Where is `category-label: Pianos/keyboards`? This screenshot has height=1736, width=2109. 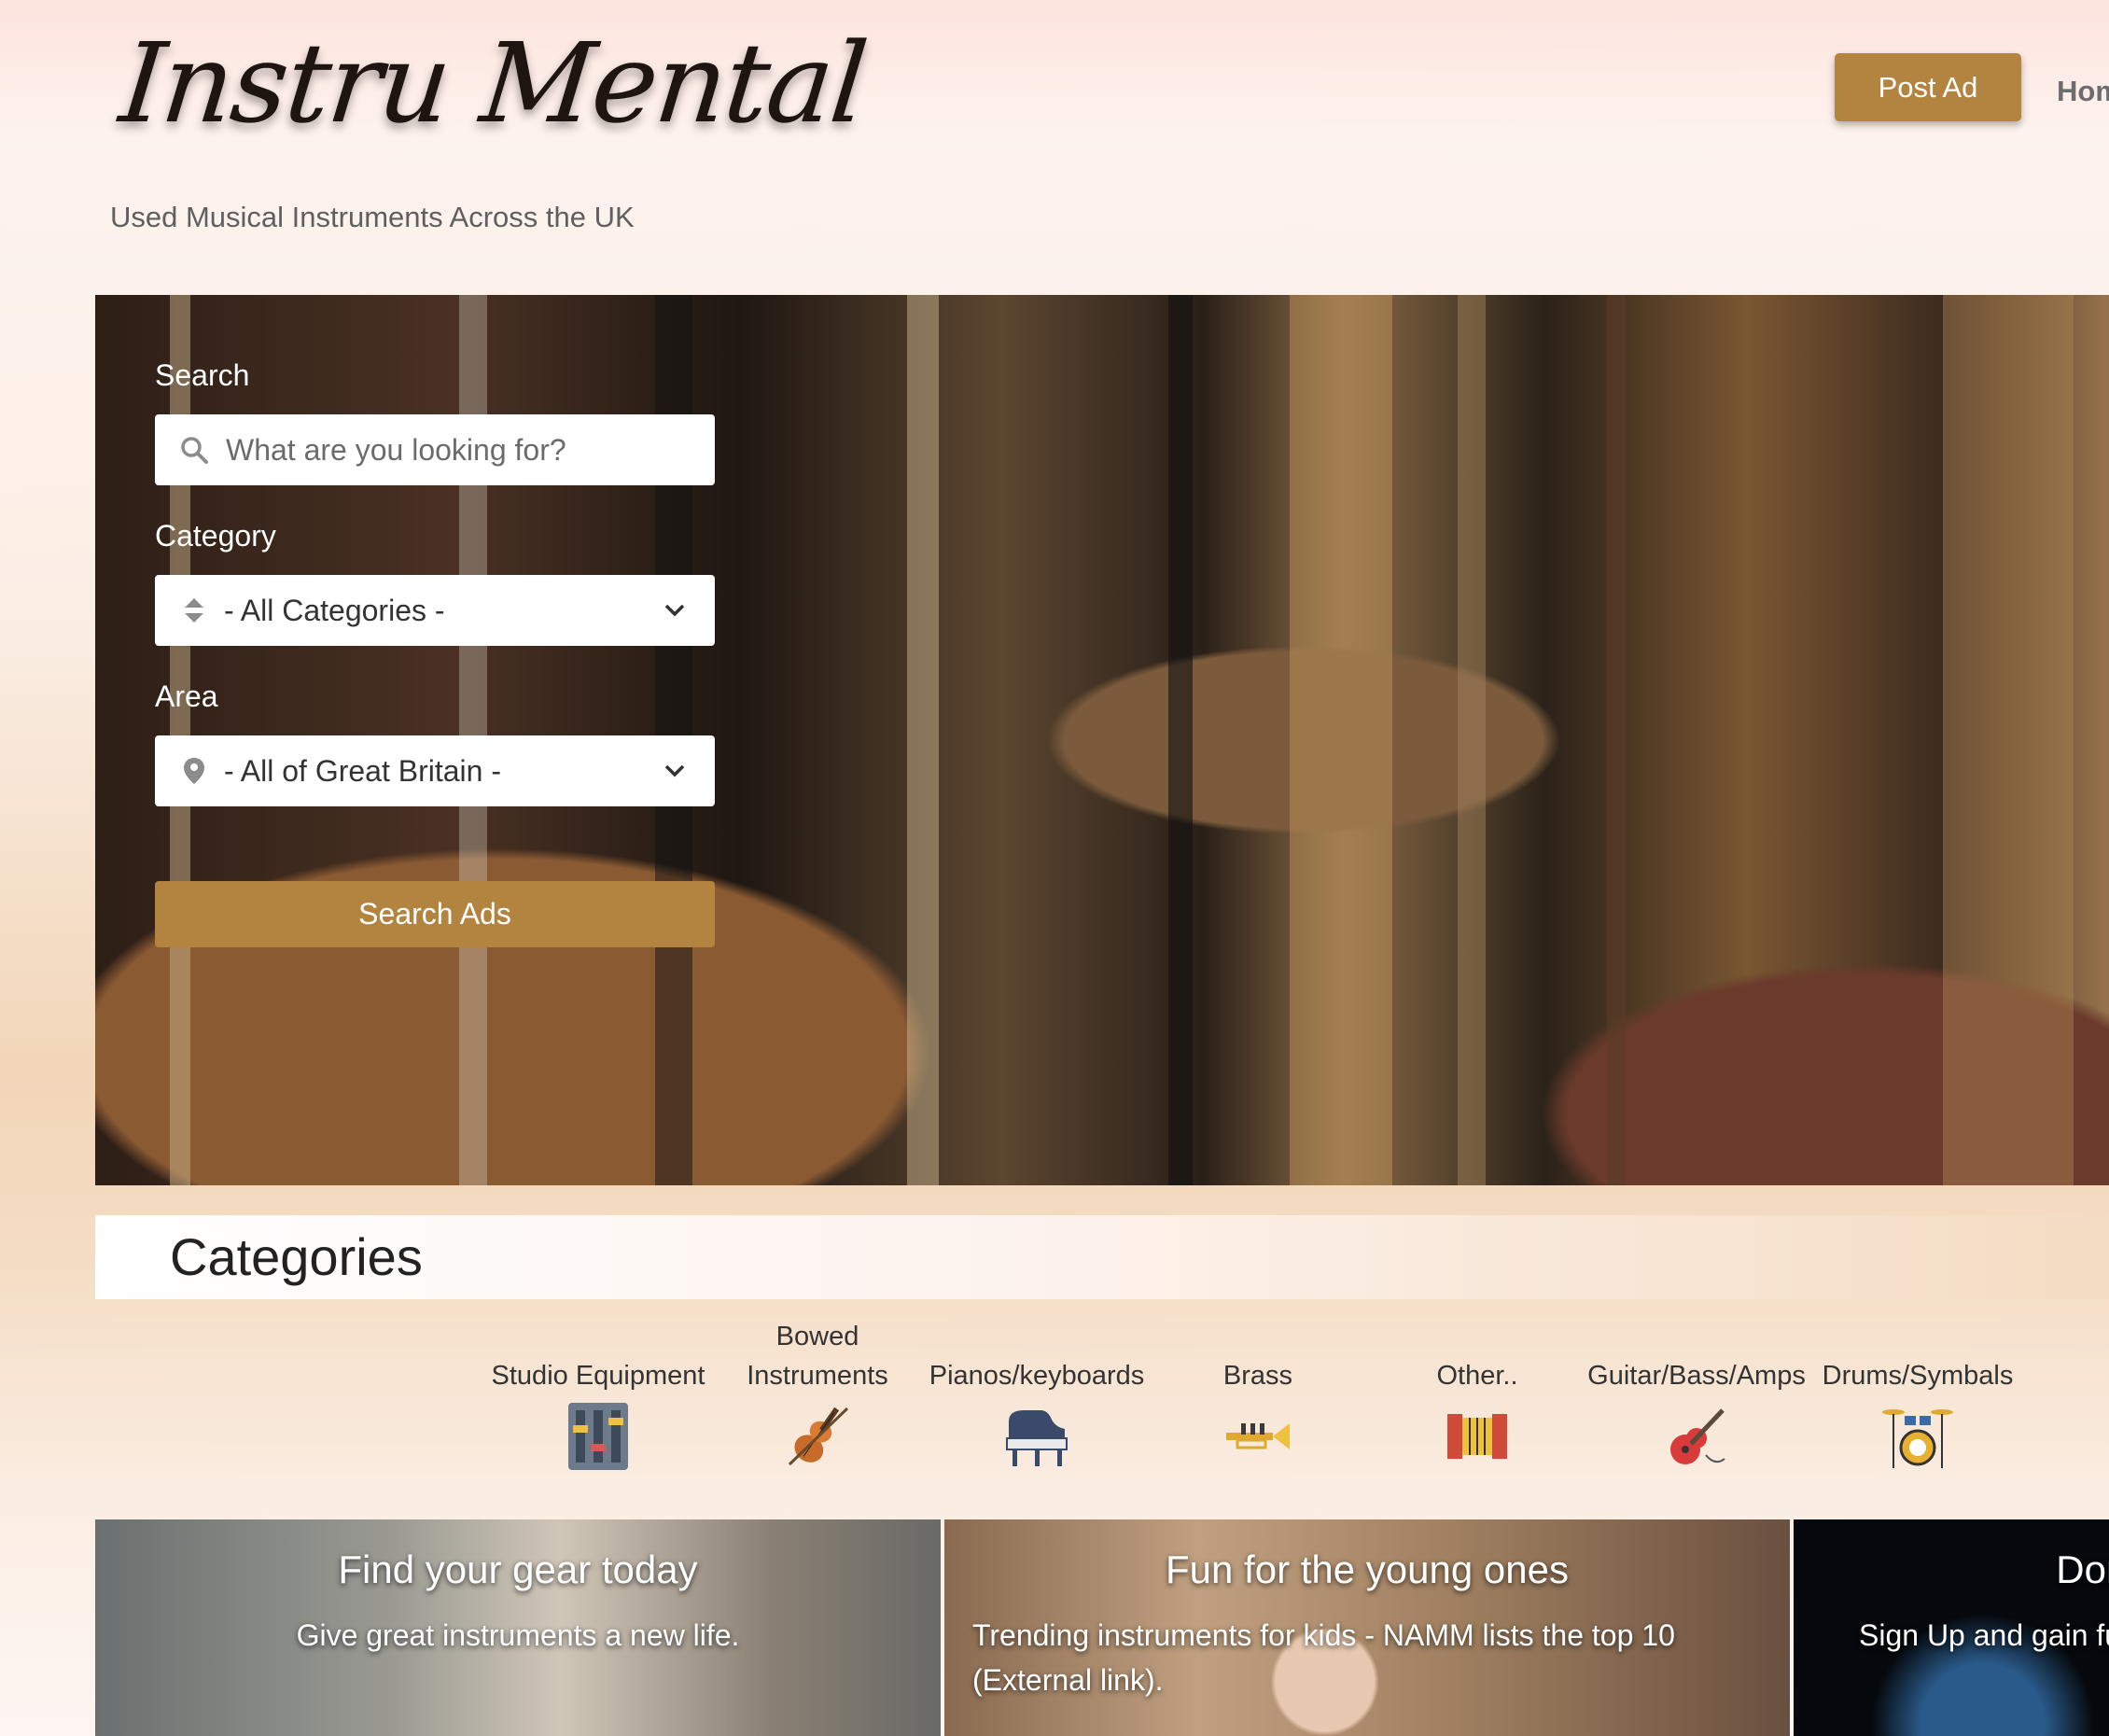 category-label: Pianos/keyboards is located at coordinates (1037, 1376).